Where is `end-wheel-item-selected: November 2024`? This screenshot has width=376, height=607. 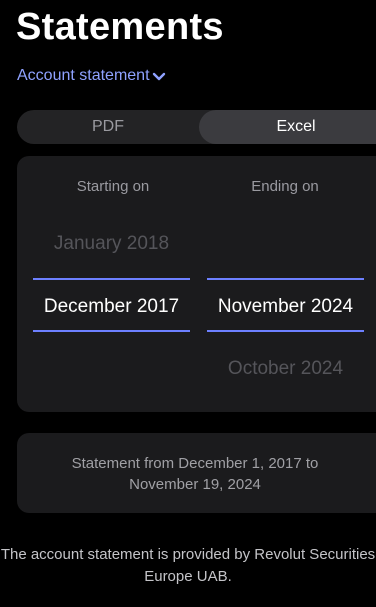
end-wheel-item-selected: November 2024 is located at coordinates (285, 307).